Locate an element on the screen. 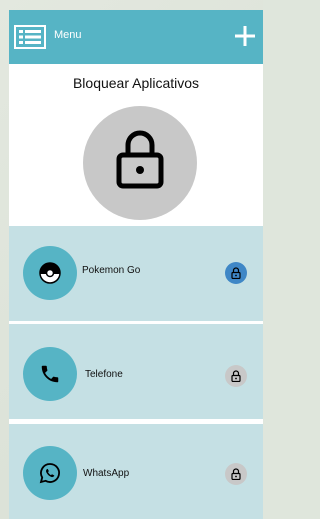 This screenshot has height=519, width=320. add-app-button is located at coordinates (245, 36).